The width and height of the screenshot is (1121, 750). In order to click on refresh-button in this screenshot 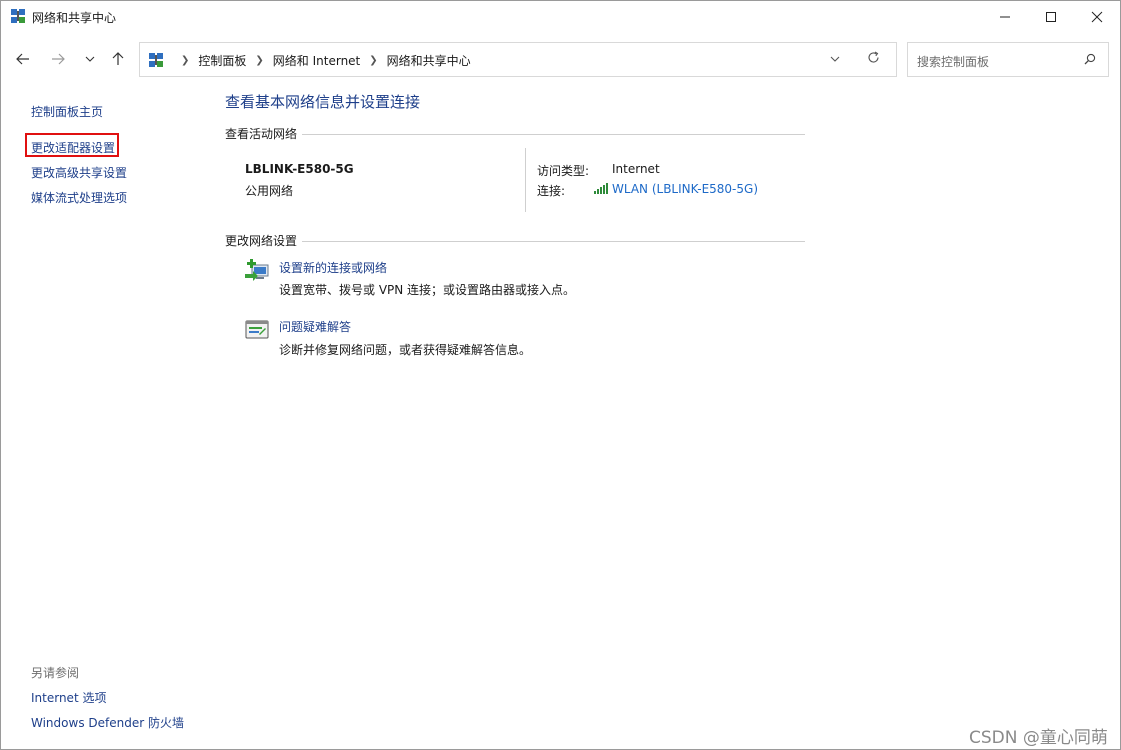, I will do `click(873, 59)`.